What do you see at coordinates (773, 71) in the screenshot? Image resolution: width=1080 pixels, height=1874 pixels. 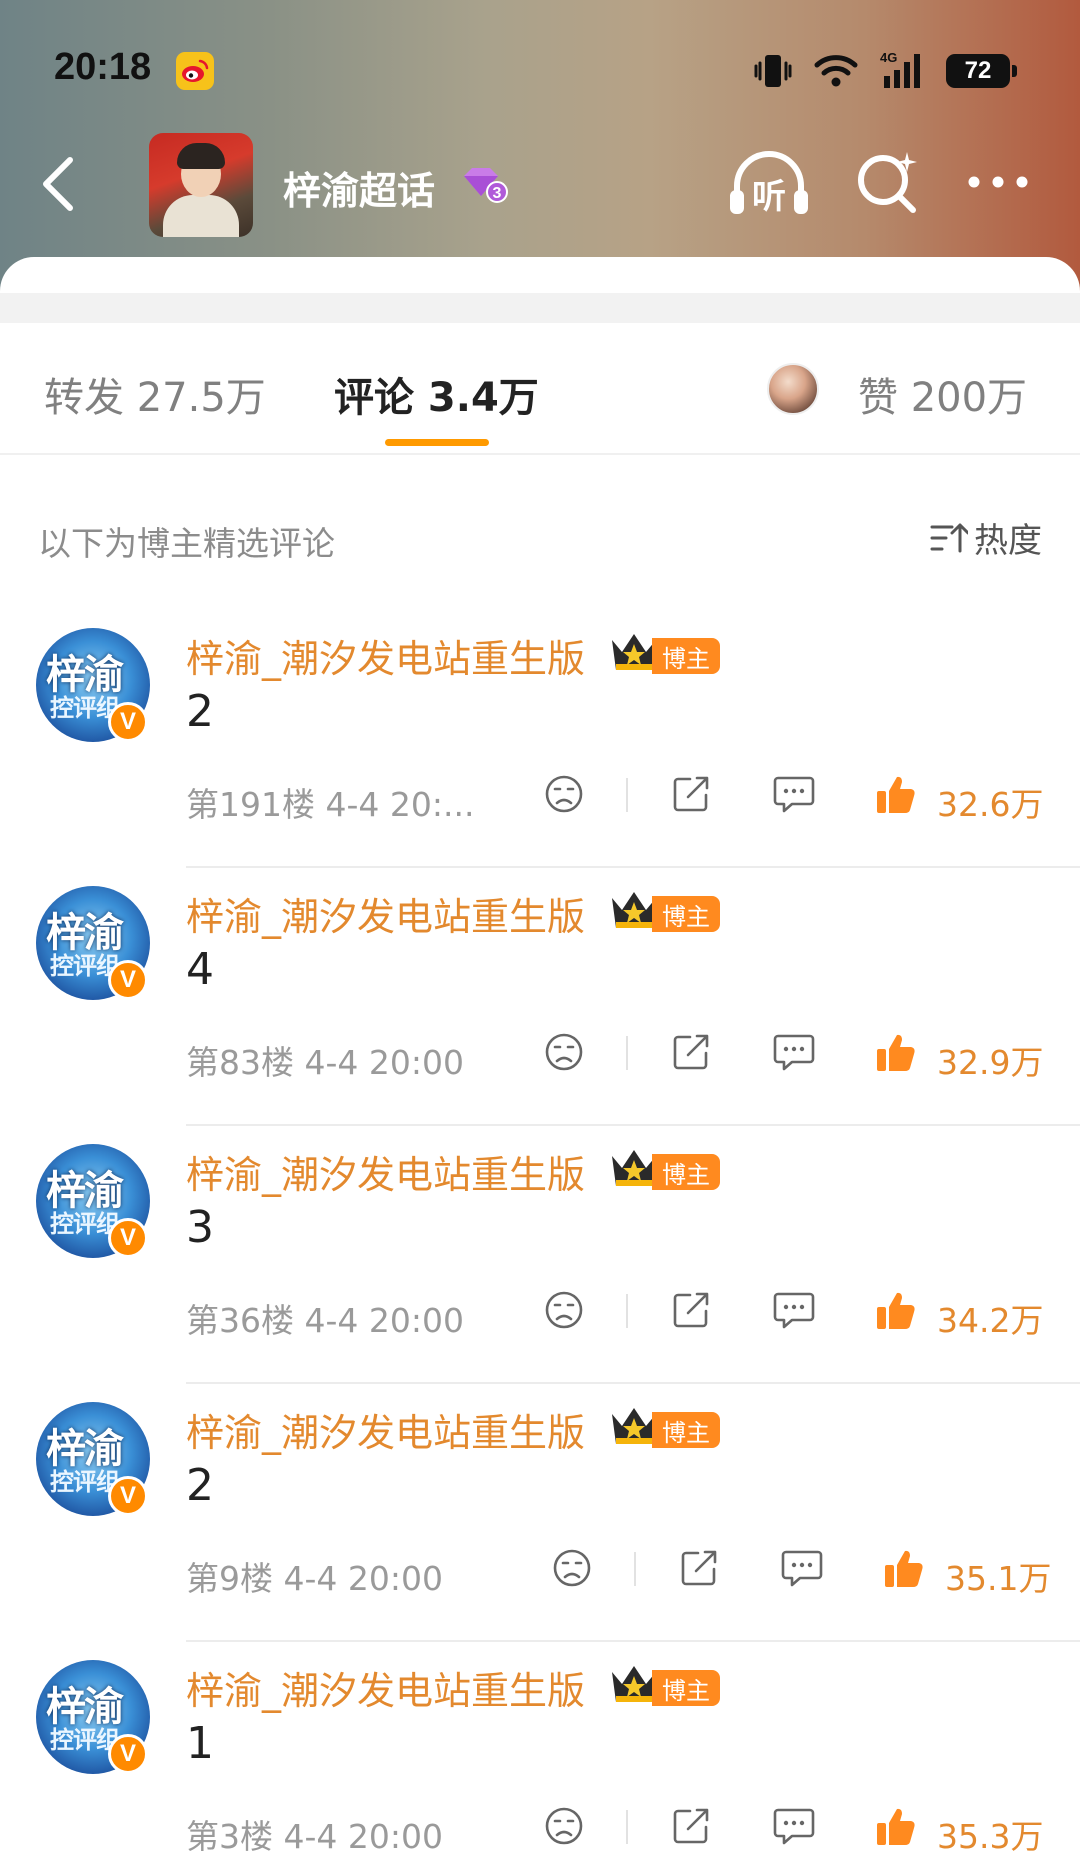 I see `vibrate-icon` at bounding box center [773, 71].